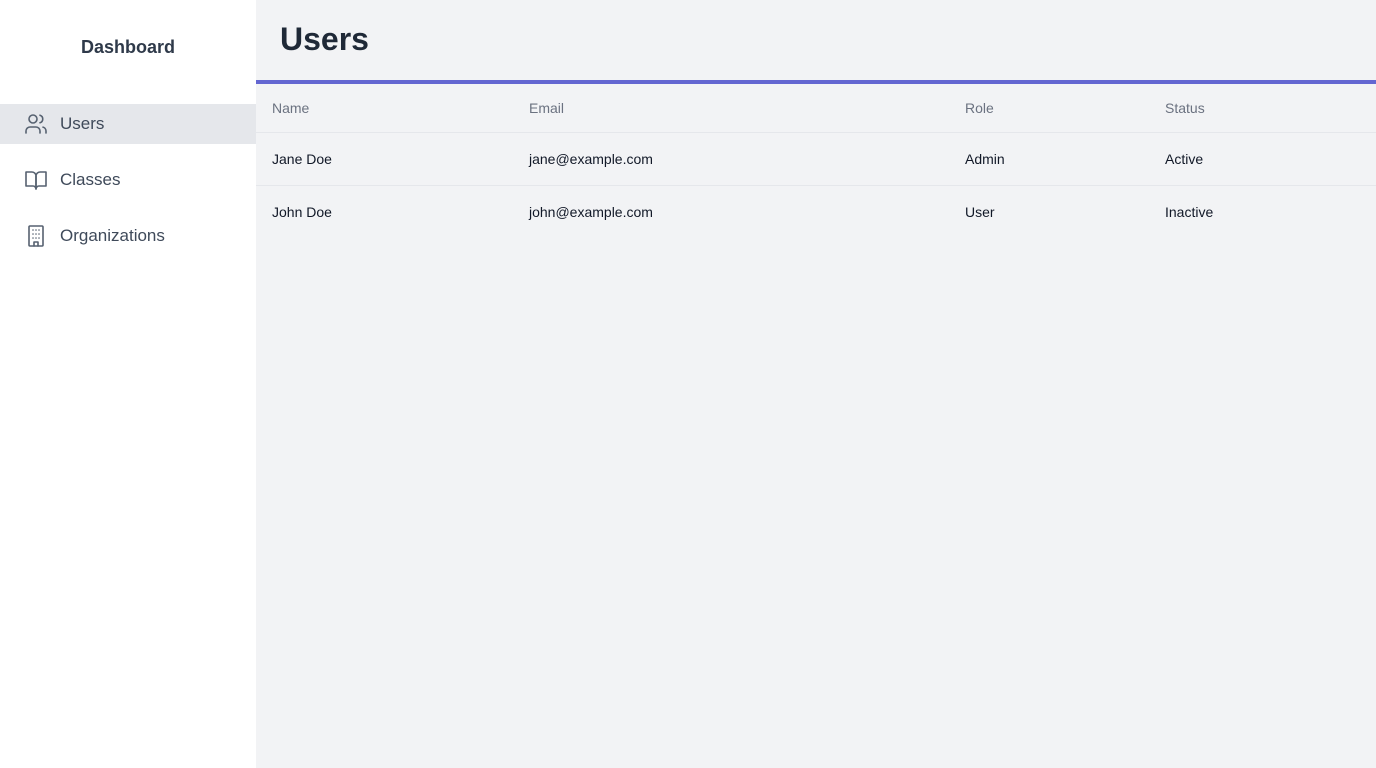  Describe the element at coordinates (980, 212) in the screenshot. I see `cell-role: User` at that location.